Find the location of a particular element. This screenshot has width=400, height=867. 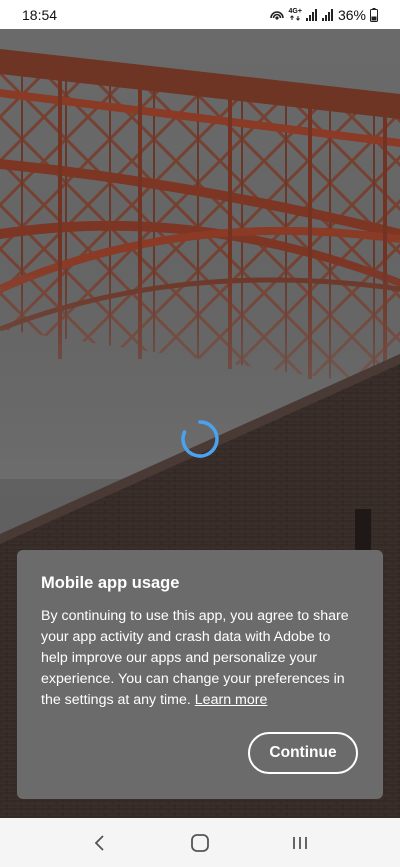

navigation-bar is located at coordinates (200, 842).